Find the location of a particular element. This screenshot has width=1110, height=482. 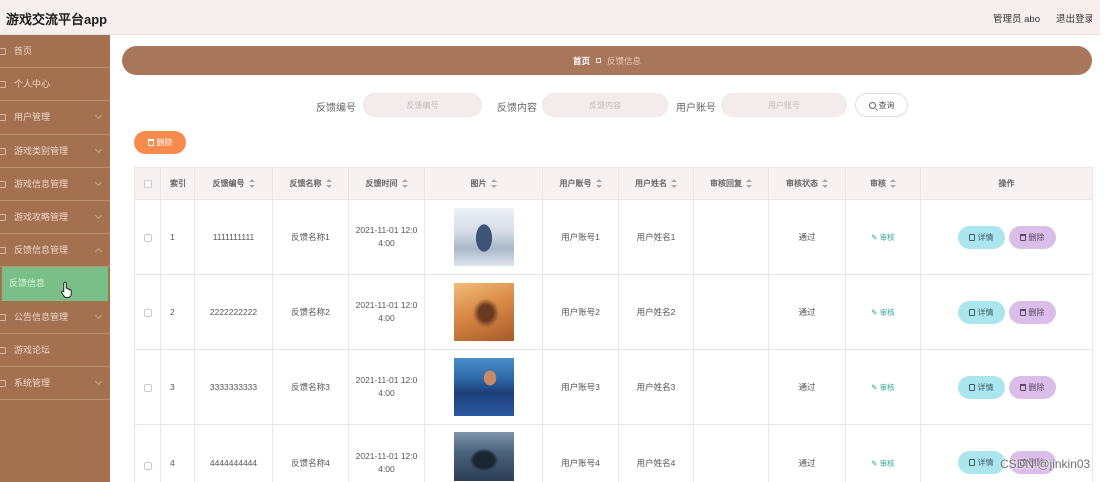

feedback-no-input is located at coordinates (422, 105).